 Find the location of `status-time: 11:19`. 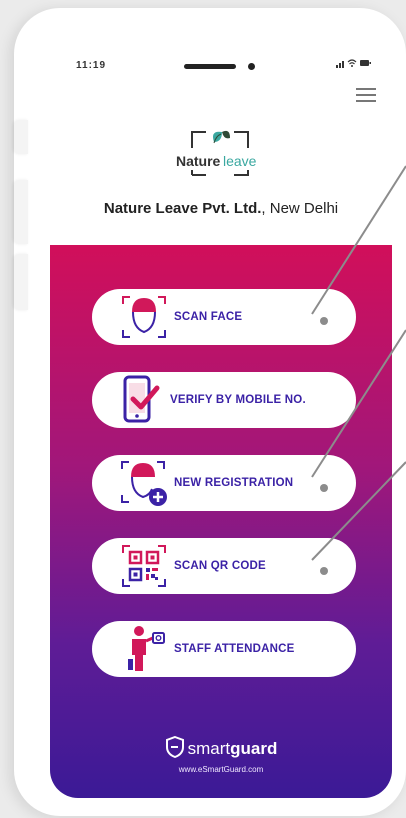

status-time: 11:19 is located at coordinates (91, 65).